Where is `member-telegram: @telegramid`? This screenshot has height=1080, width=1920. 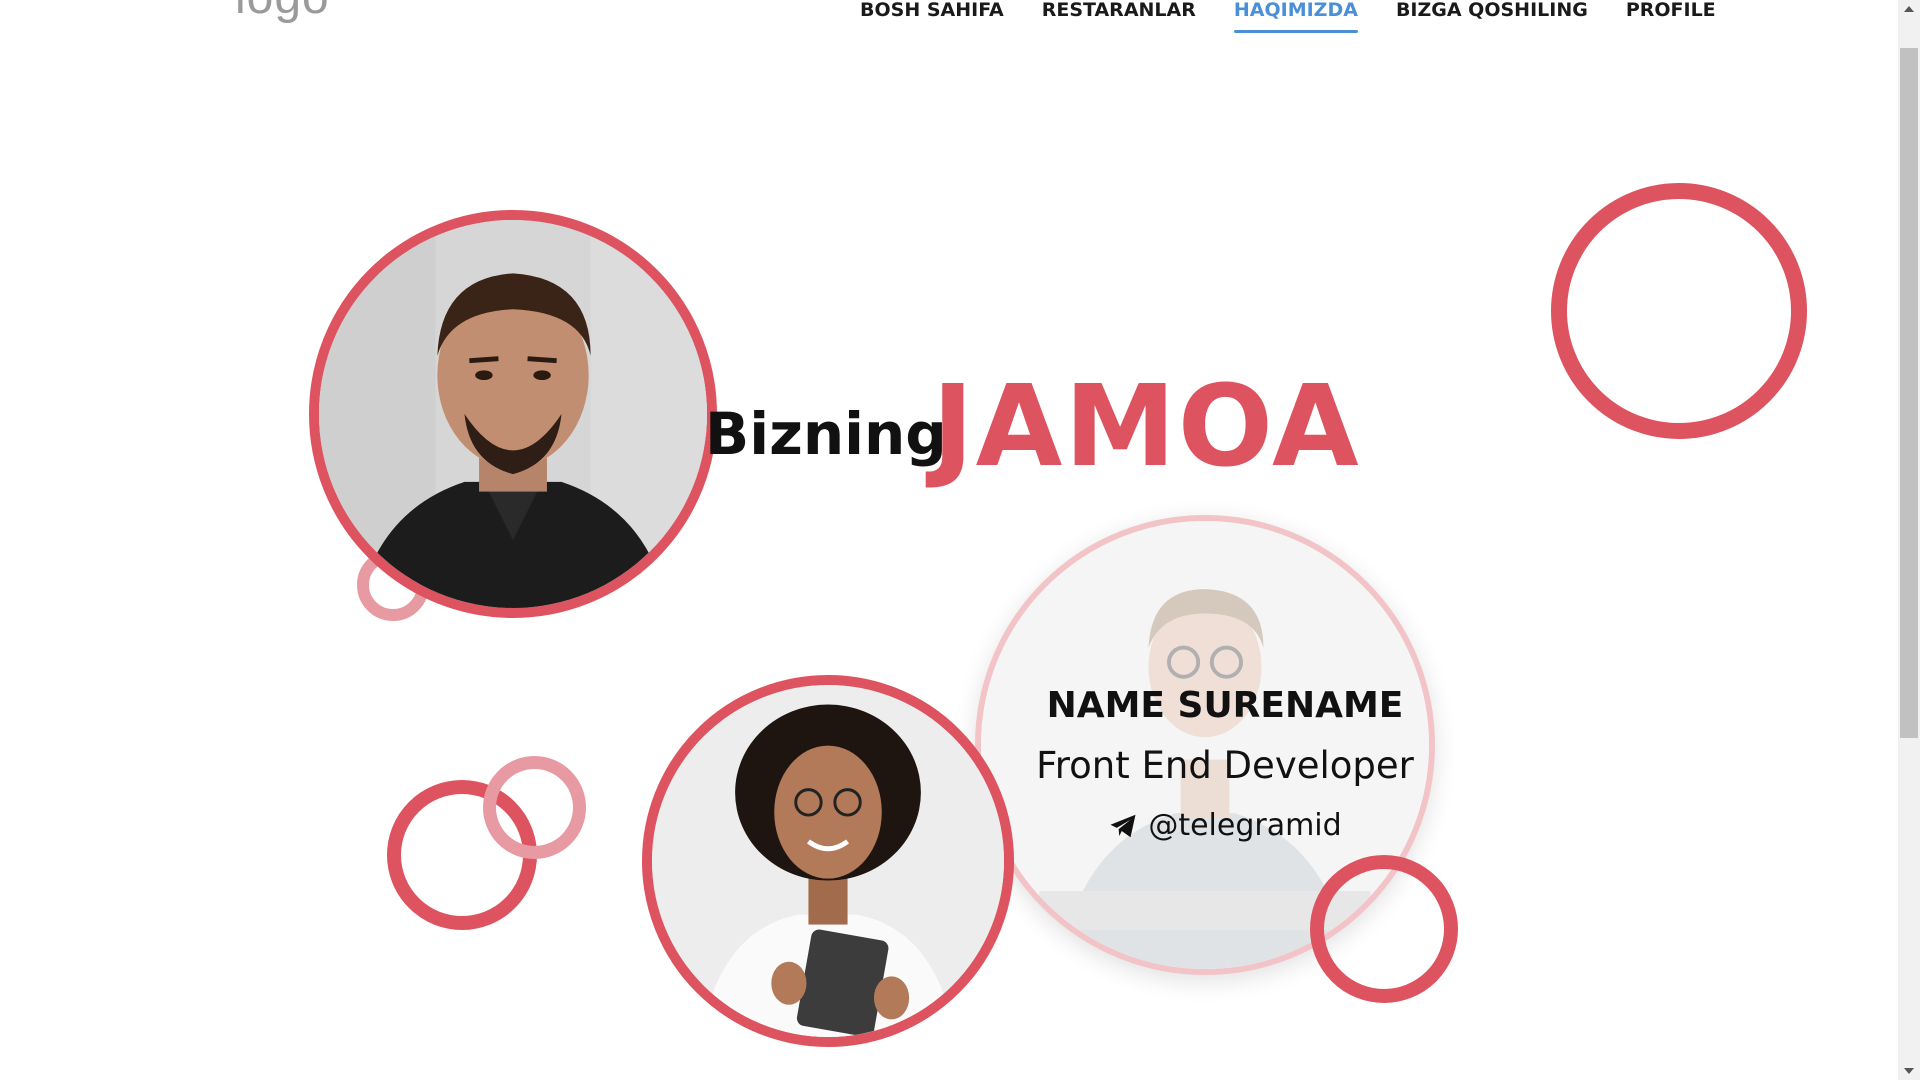
member-telegram: @telegramid is located at coordinates (1225, 826).